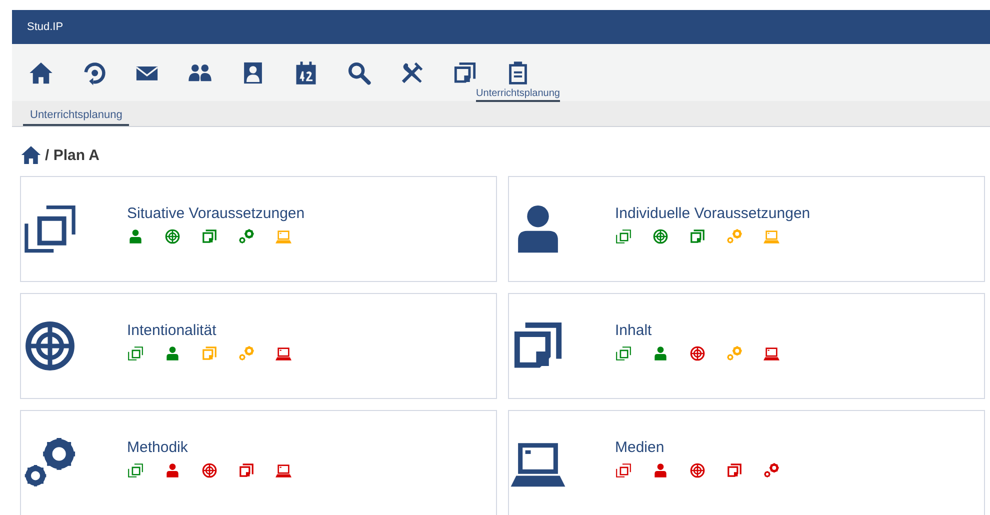 The image size is (990, 515). Describe the element at coordinates (746, 462) in the screenshot. I see `category-card: Medien` at that location.